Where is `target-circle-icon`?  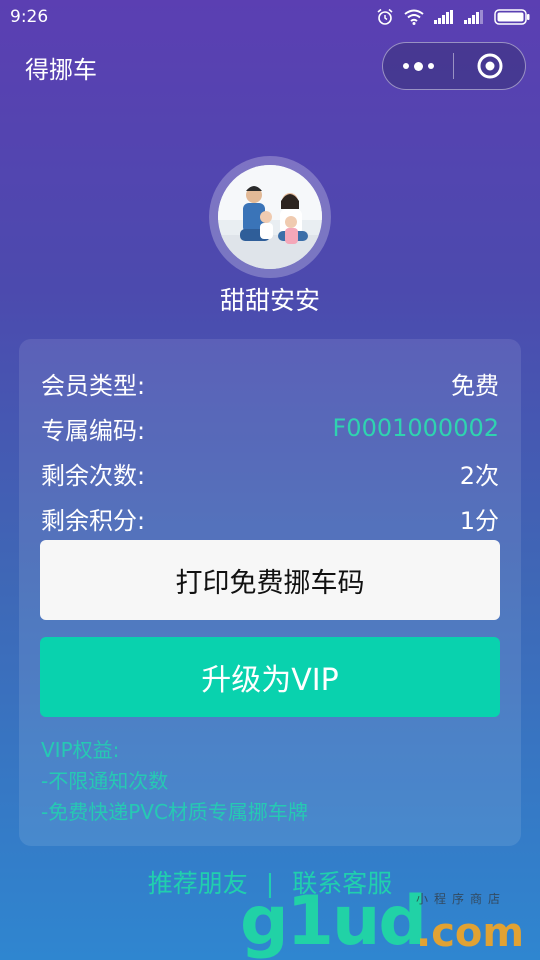
target-circle-icon is located at coordinates (489, 66).